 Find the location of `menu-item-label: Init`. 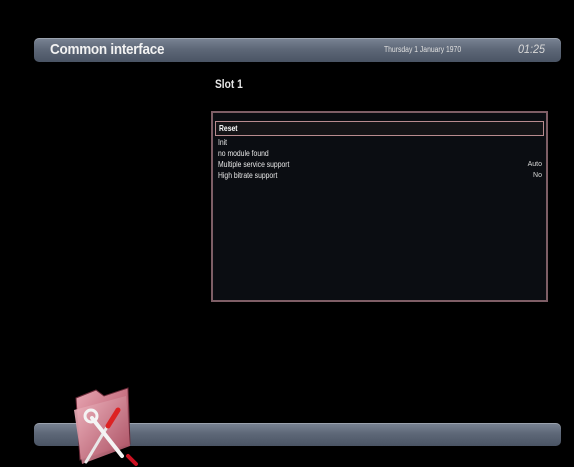

menu-item-label: Init is located at coordinates (223, 142).